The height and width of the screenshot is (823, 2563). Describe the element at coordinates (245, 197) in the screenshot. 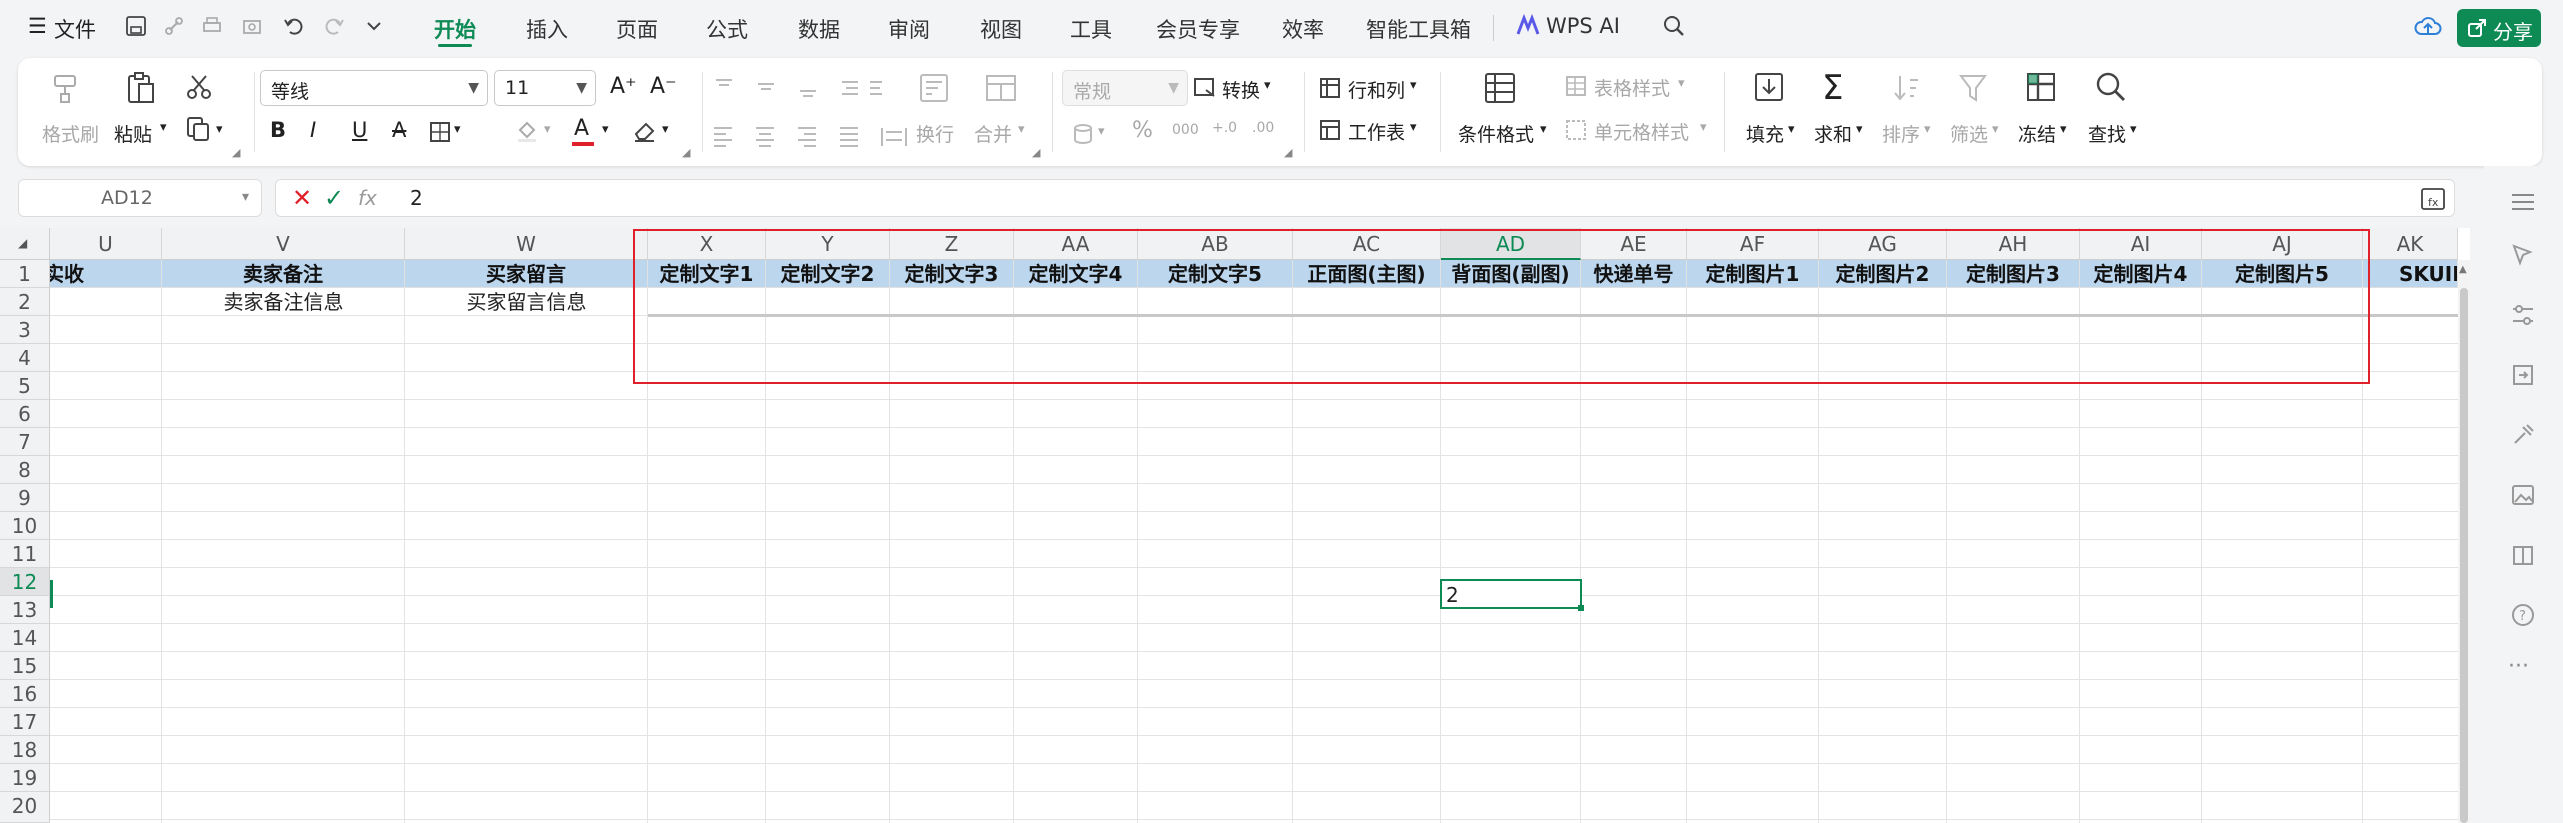

I see `chevron-down-icon: ▾` at that location.